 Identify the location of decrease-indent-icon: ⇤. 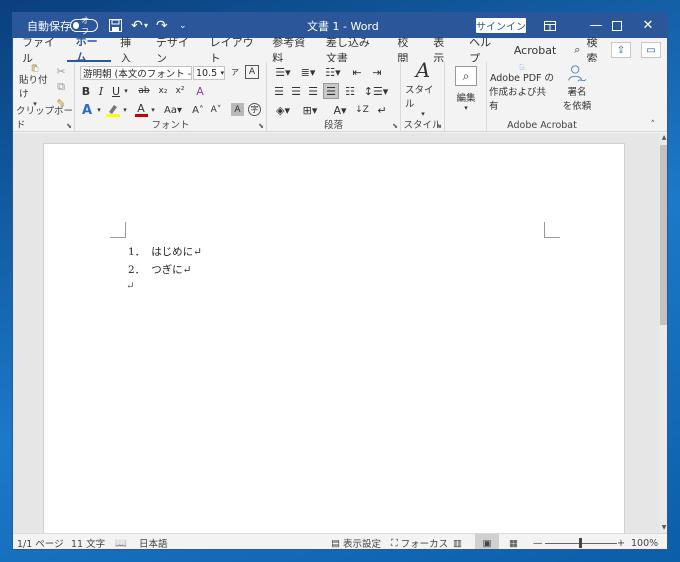
(357, 72).